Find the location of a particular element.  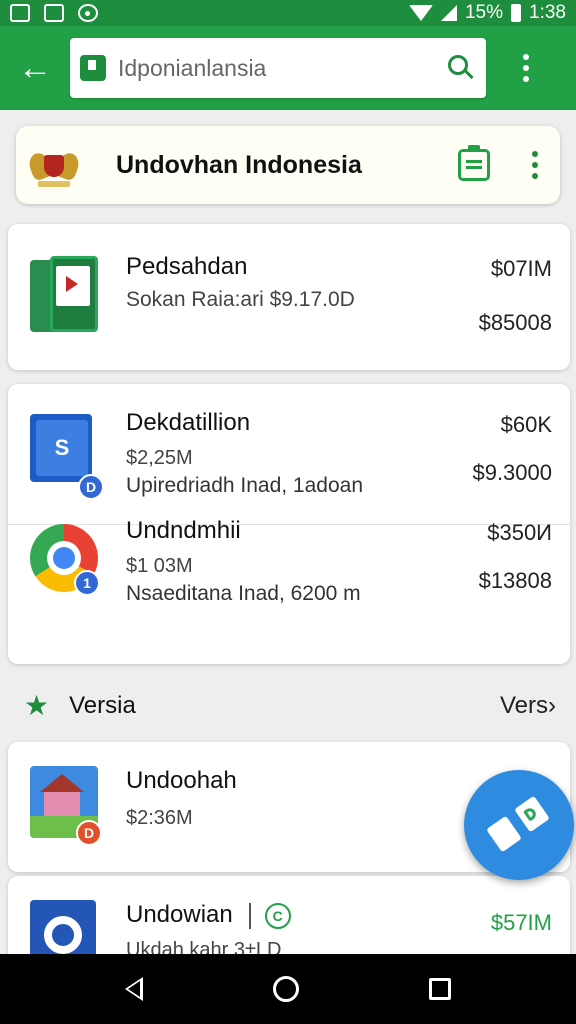

battery-icon is located at coordinates (516, 13).